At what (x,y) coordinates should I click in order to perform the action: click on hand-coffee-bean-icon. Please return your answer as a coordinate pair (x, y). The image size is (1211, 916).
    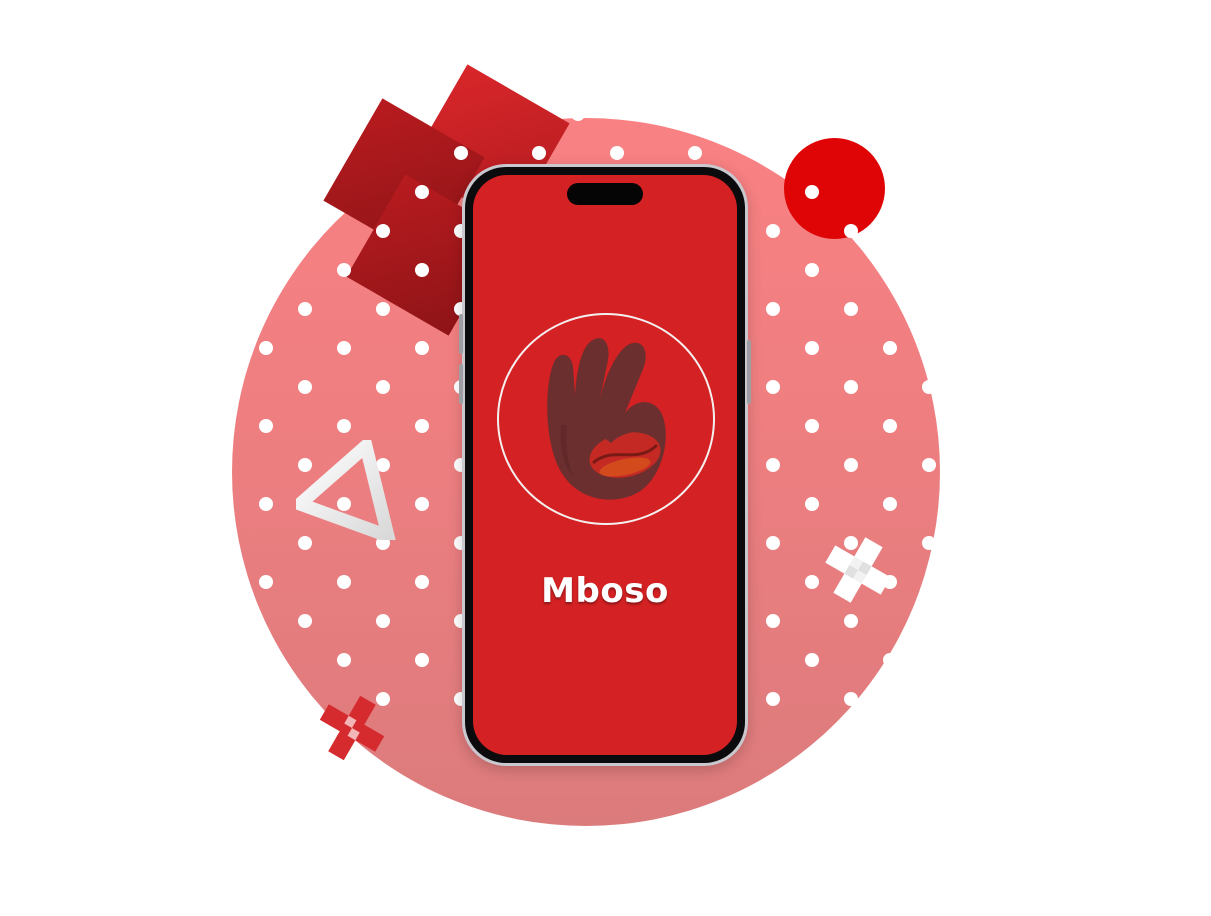
    Looking at the image, I should click on (606, 419).